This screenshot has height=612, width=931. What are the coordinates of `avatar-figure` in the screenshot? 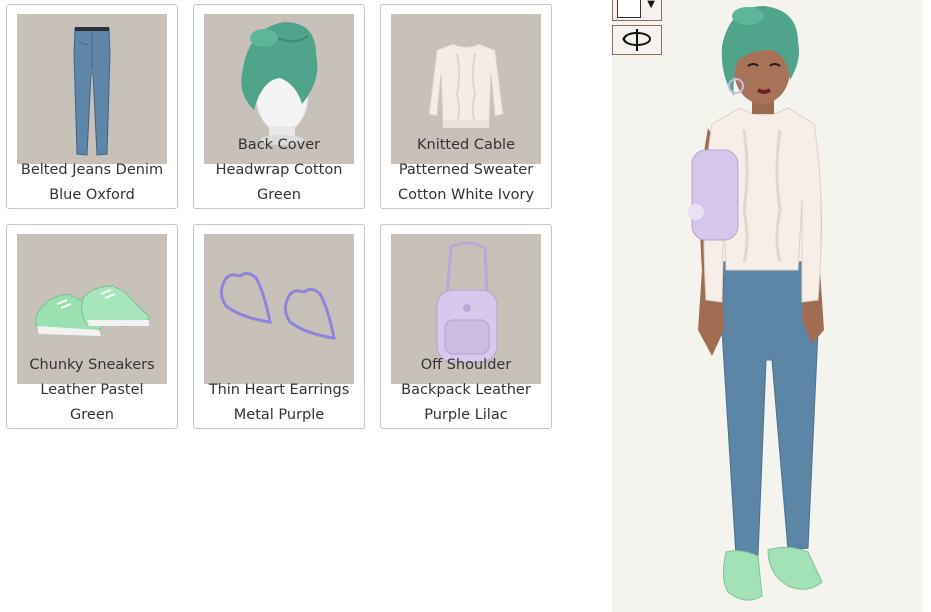 It's located at (756, 303).